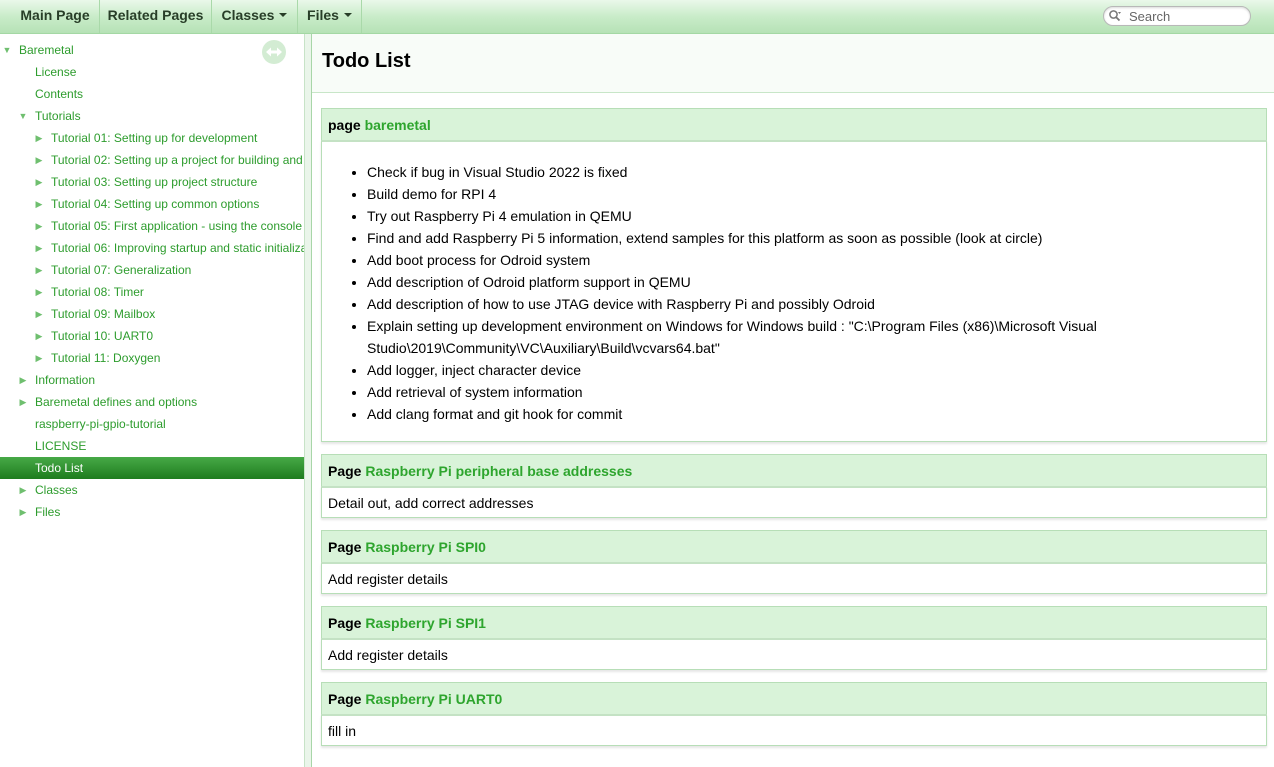 The image size is (1274, 767). Describe the element at coordinates (498, 471) in the screenshot. I see `todo-page-link: Raspberry Pi peripheral base addresses` at that location.